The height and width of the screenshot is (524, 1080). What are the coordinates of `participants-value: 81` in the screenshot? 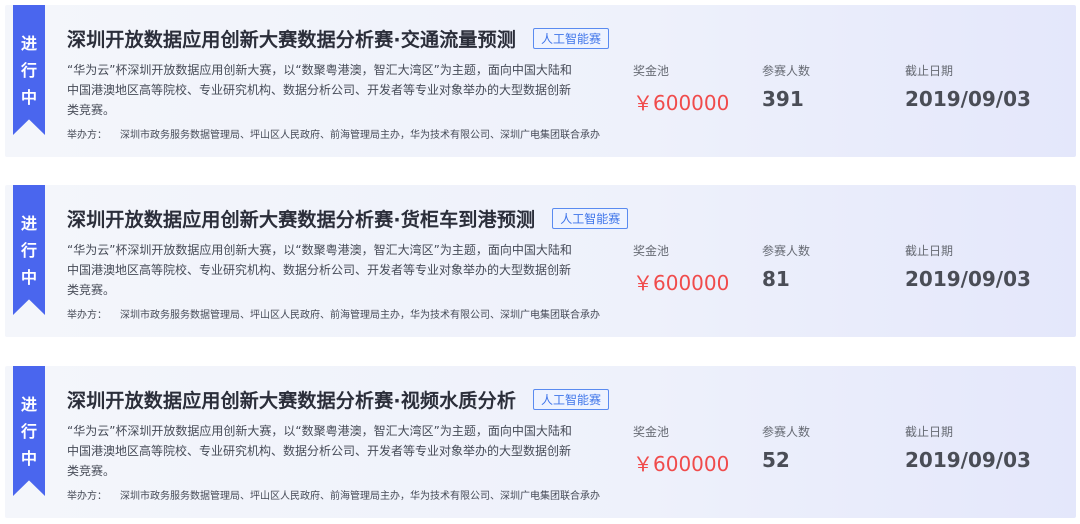 It's located at (776, 279).